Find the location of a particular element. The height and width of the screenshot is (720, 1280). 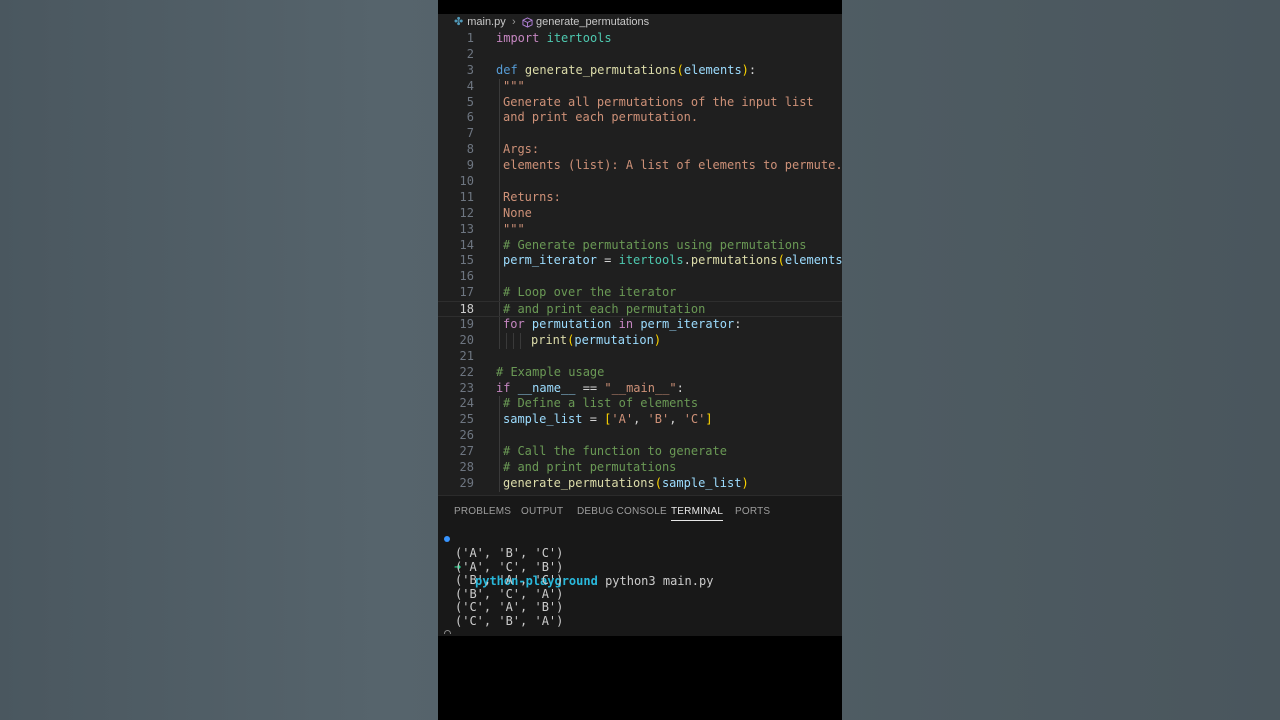

code-line: 22 # Example usage is located at coordinates (640, 373).